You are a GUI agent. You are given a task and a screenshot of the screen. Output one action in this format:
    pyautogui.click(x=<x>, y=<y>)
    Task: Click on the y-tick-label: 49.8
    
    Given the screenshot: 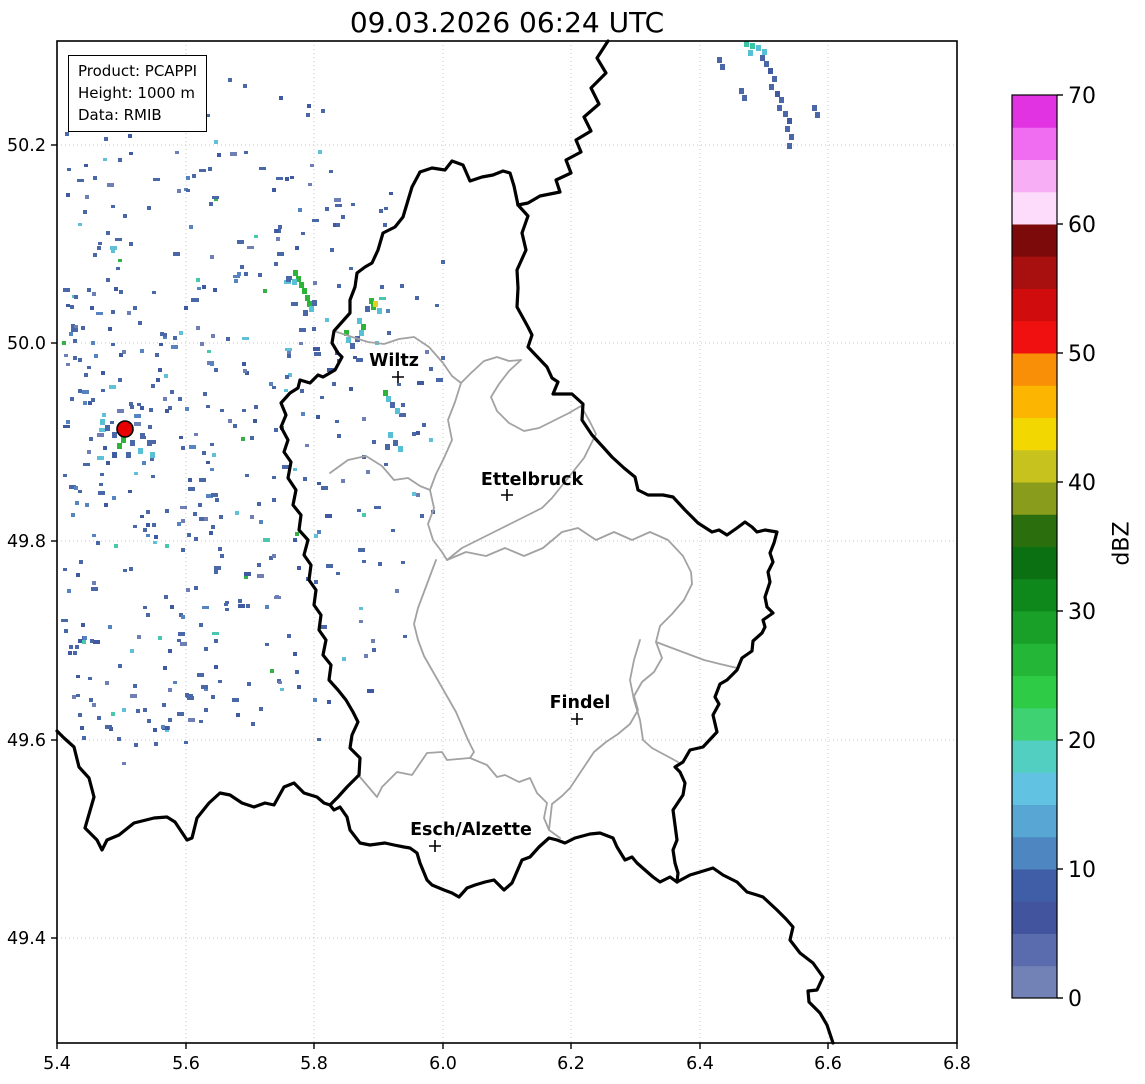 What is the action you would take?
    pyautogui.click(x=26, y=542)
    